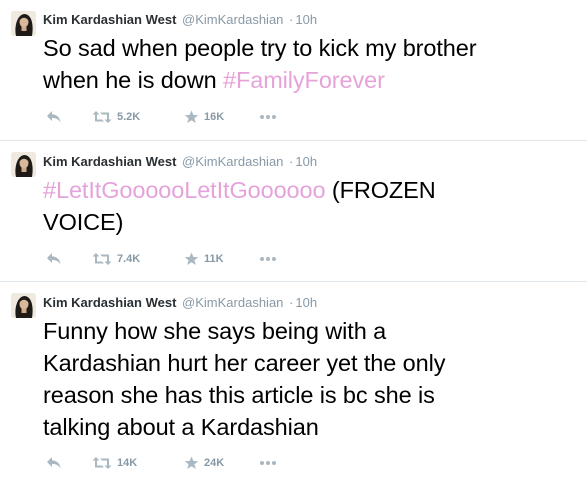  I want to click on favorite-count: 24K, so click(214, 463).